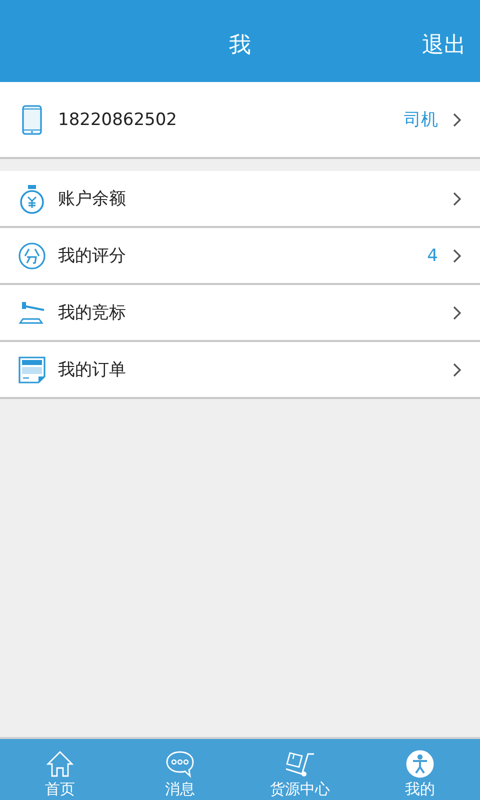 The width and height of the screenshot is (480, 800). I want to click on menu-item: 账户余额, so click(240, 199).